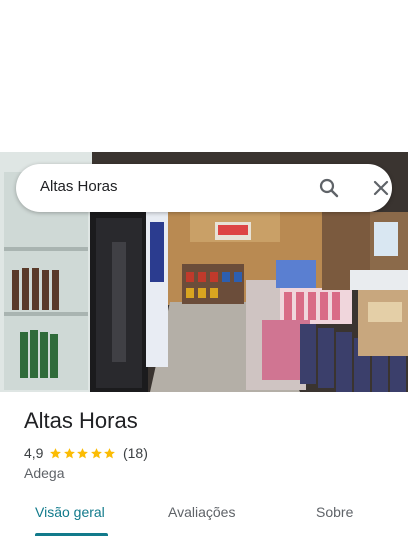 This screenshot has width=408, height=544. I want to click on tab-overview: Visão geral, so click(70, 512).